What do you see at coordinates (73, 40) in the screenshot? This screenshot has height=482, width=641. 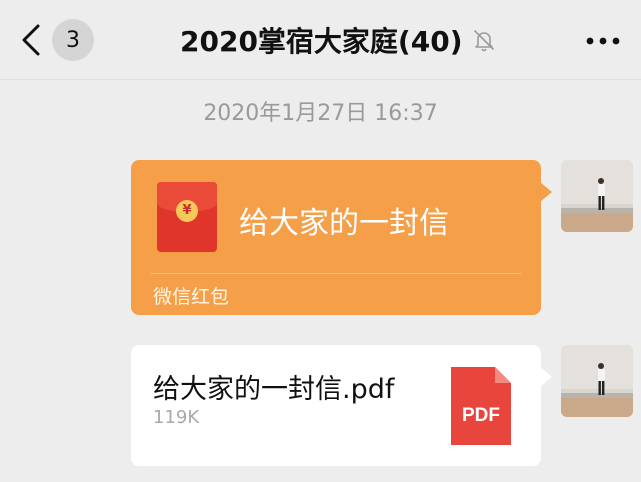 I see `unread-count-badge: 3` at bounding box center [73, 40].